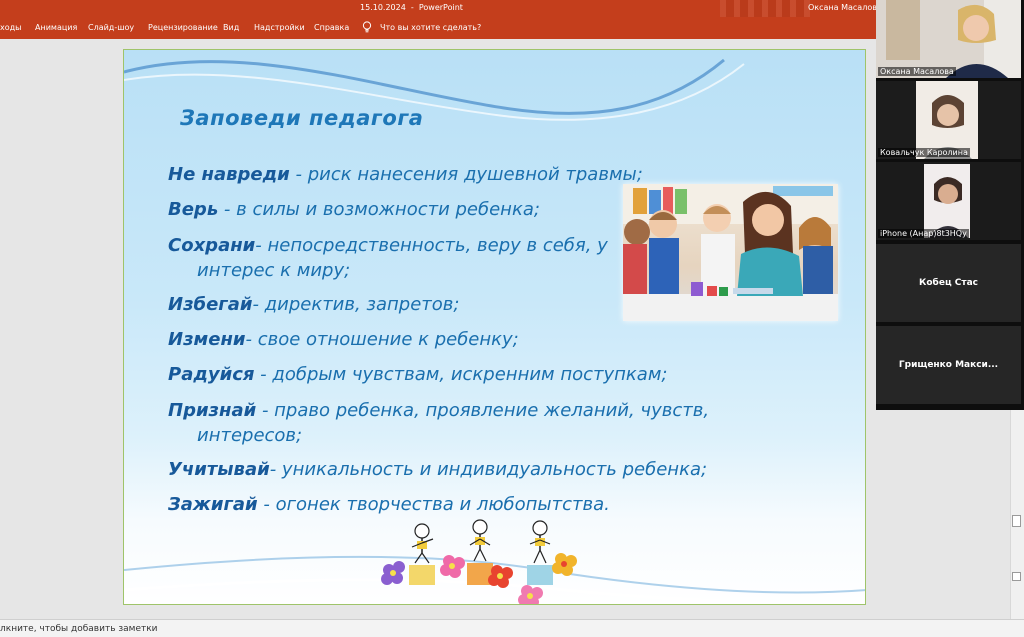 Image resolution: width=1024 pixels, height=637 pixels. What do you see at coordinates (213, 504) in the screenshot?
I see `commandment-keyword: Зажигай` at bounding box center [213, 504].